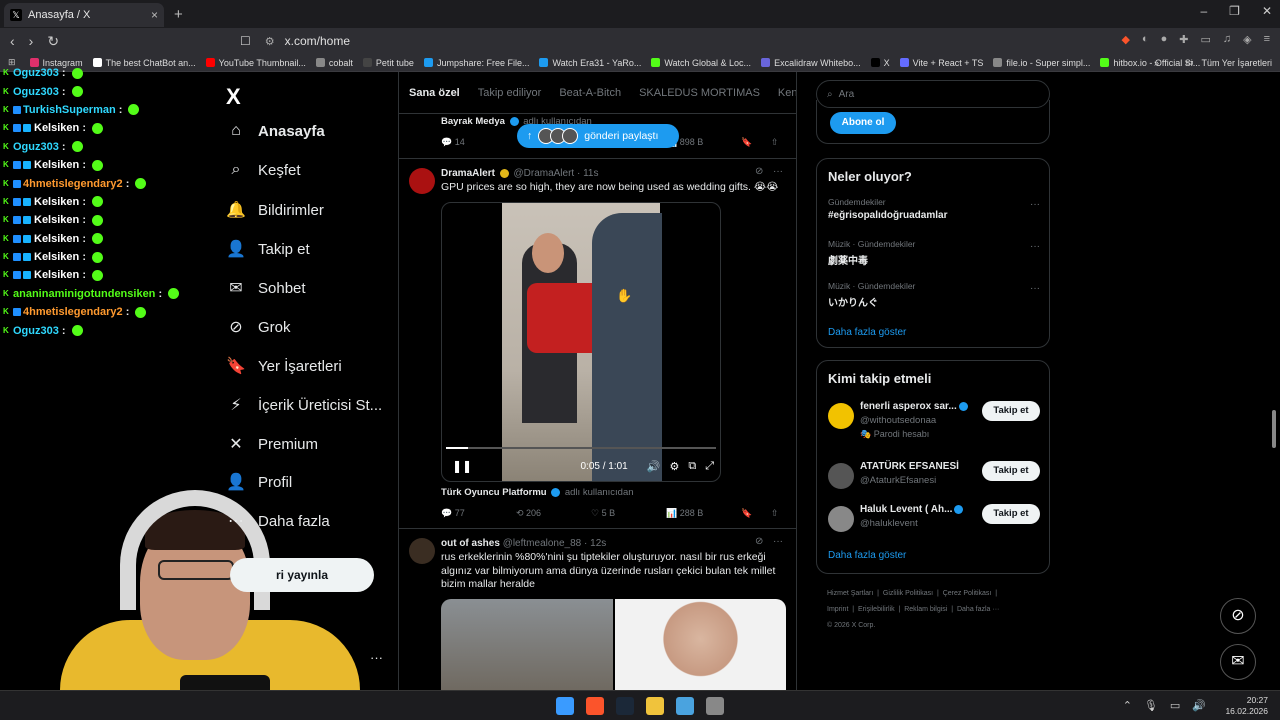 This screenshot has height=720, width=1280. Describe the element at coordinates (581, 448) in the screenshot. I see `video-progress-bar` at that location.